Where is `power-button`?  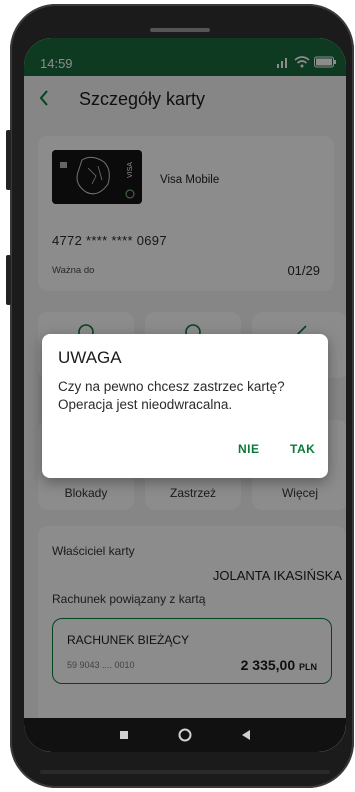 power-button is located at coordinates (8, 280).